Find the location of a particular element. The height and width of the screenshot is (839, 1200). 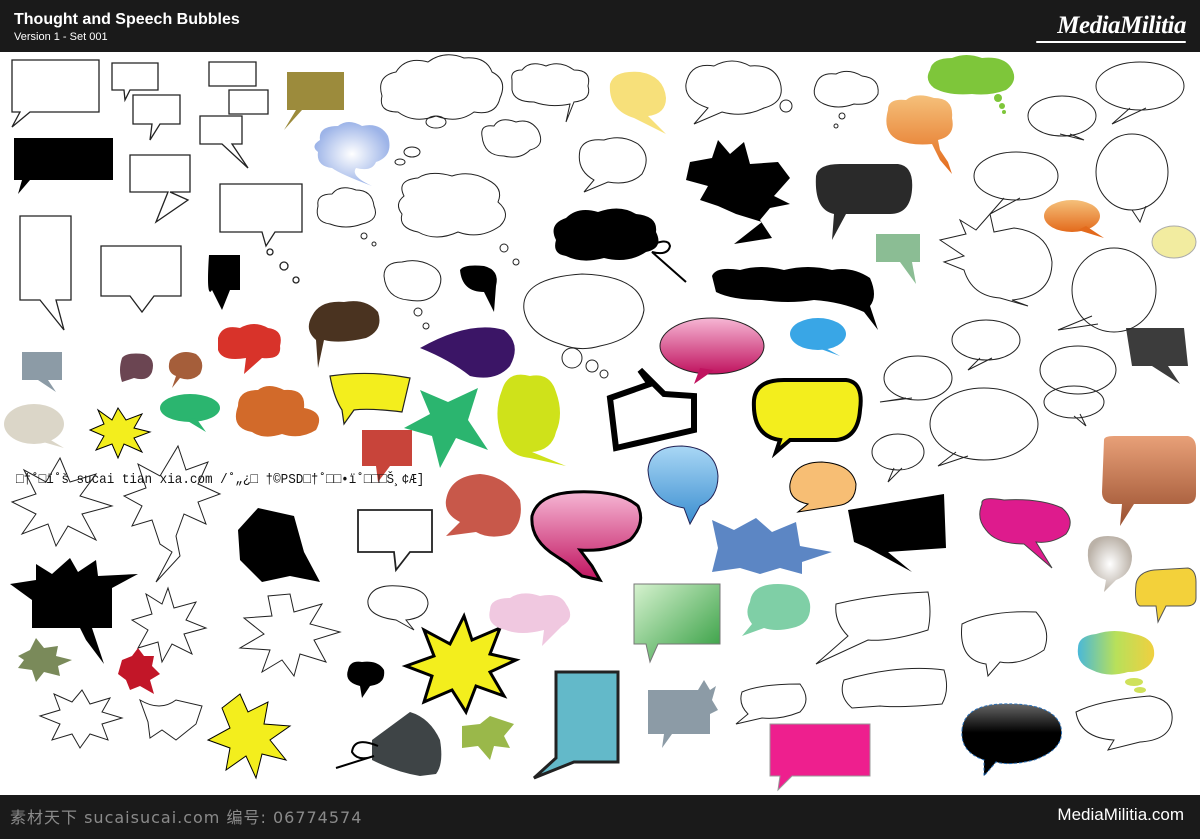

rust-oval-bubble is located at coordinates (185, 370).